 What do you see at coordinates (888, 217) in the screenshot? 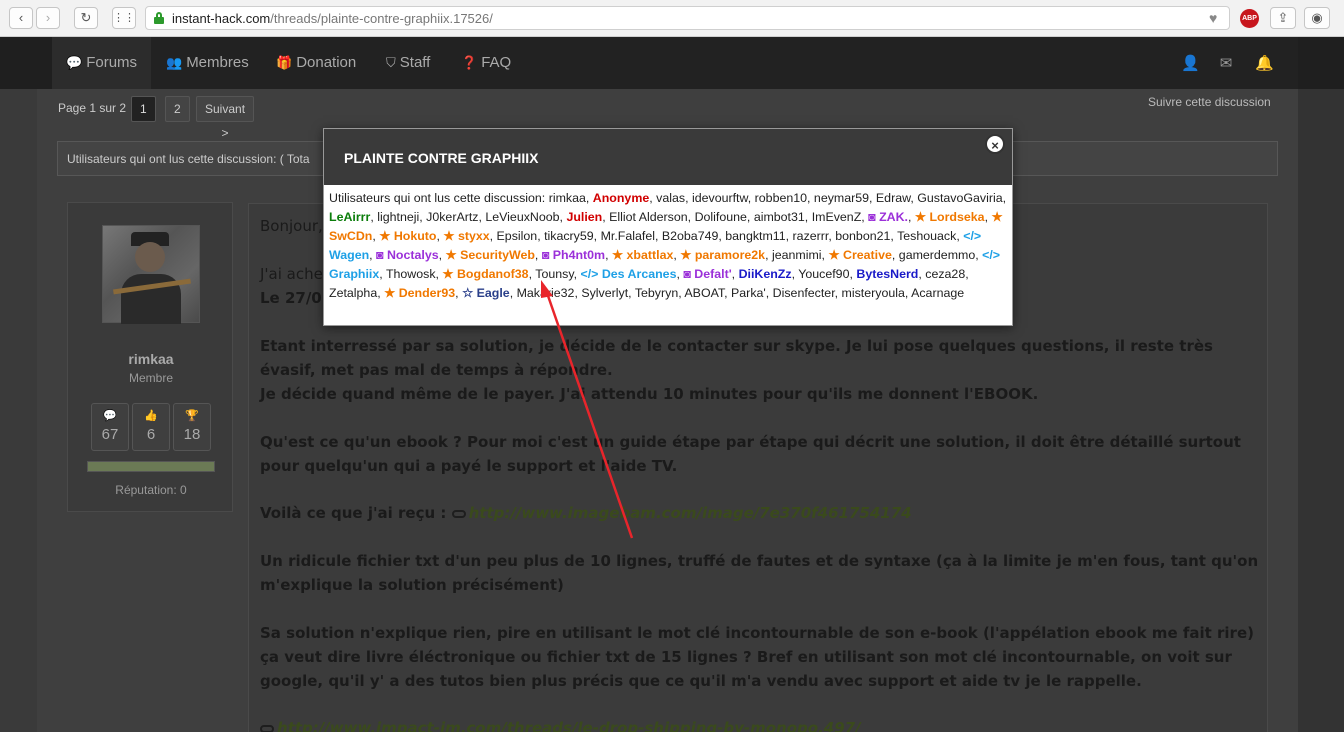
I see `reader-username: ◙ ZAK.` at bounding box center [888, 217].